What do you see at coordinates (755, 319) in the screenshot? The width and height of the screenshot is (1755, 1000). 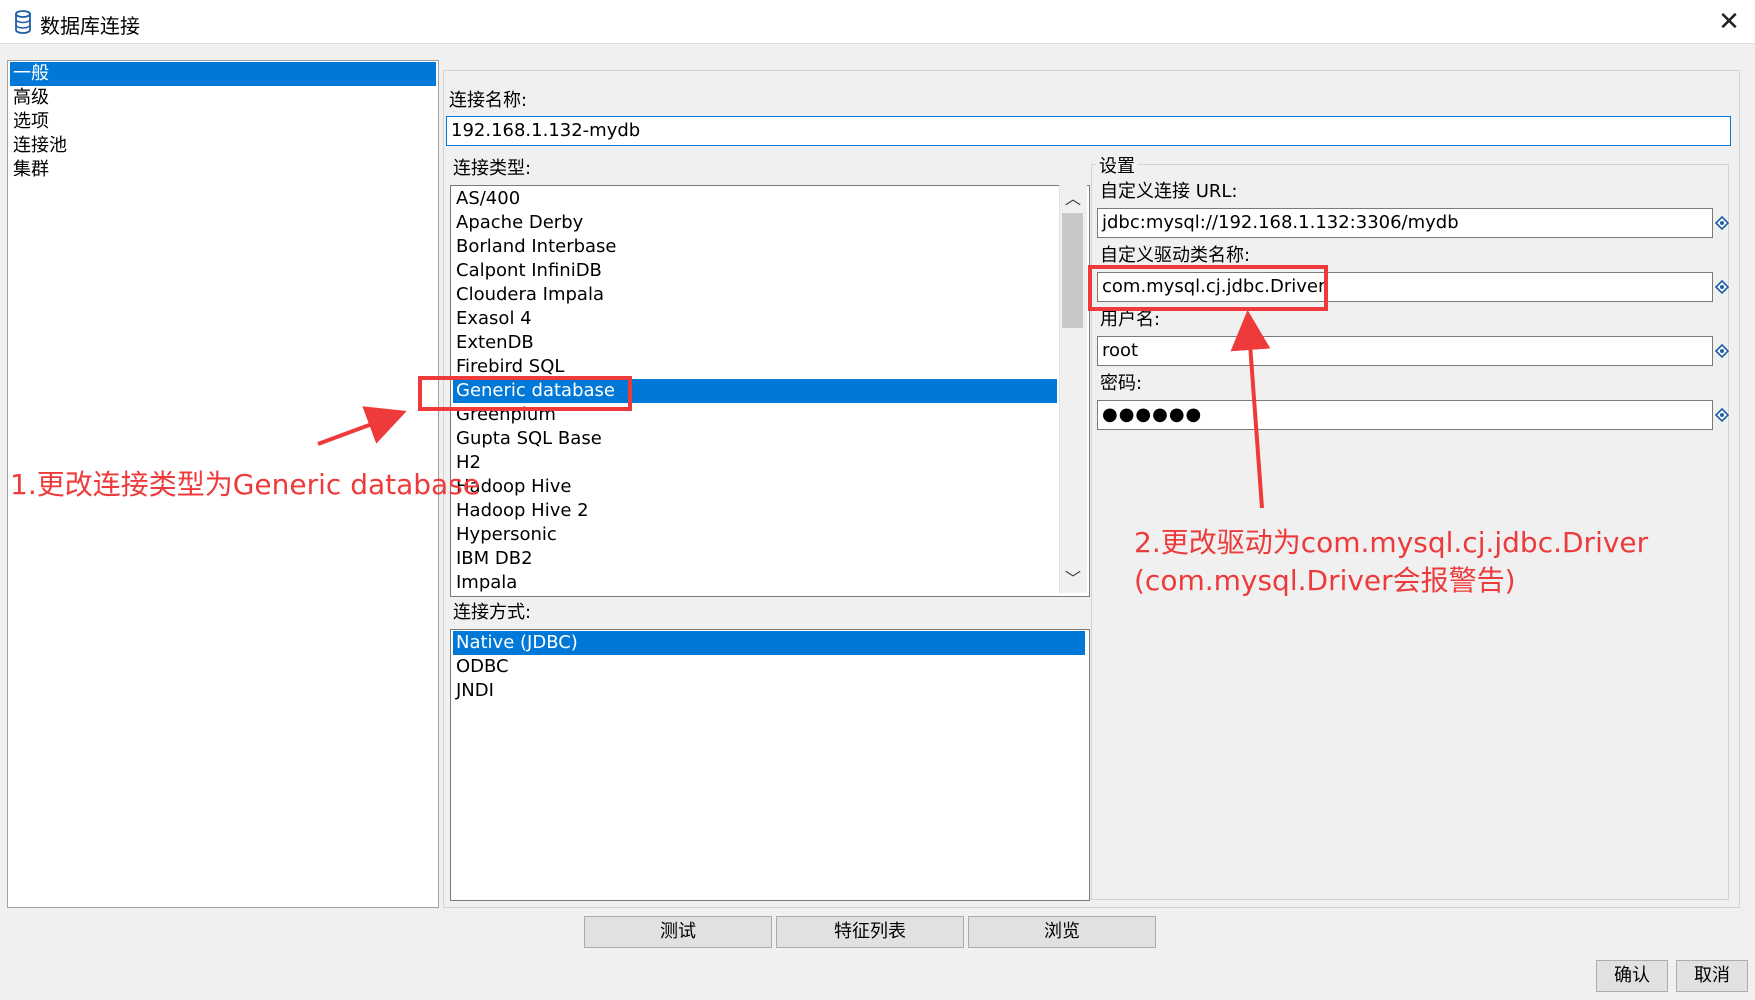 I see `list-item: Exasol 4` at bounding box center [755, 319].